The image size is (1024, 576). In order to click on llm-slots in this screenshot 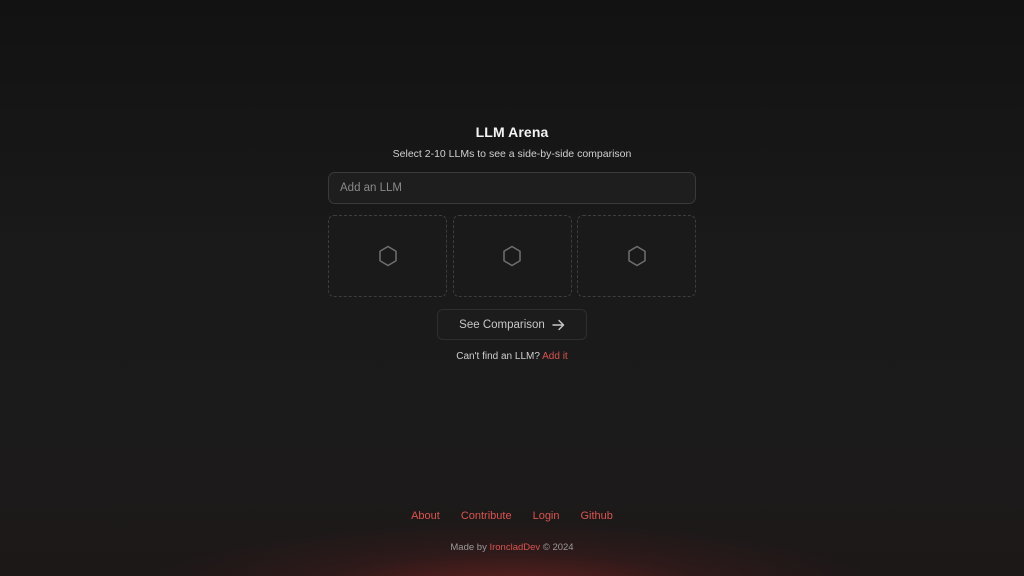, I will do `click(512, 256)`.